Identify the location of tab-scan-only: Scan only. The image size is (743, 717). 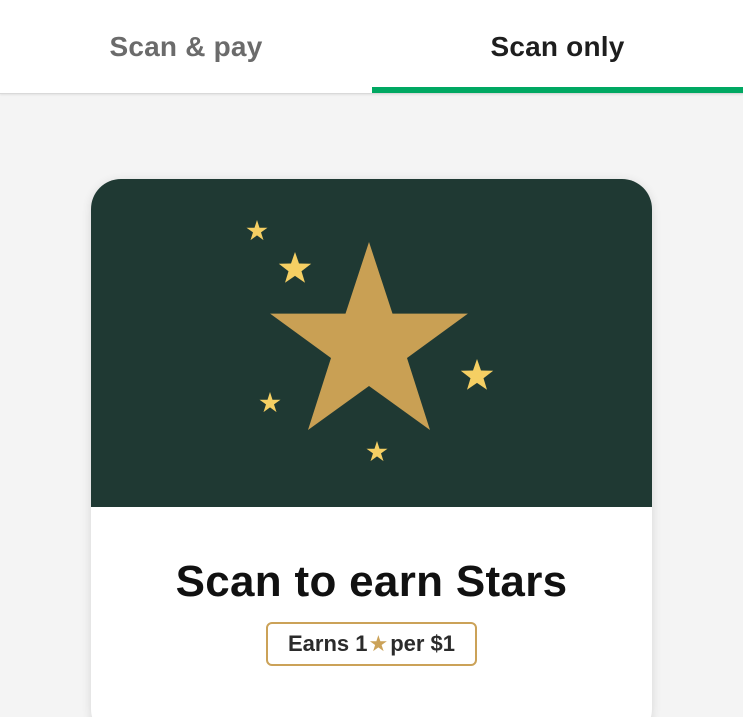
(557, 47).